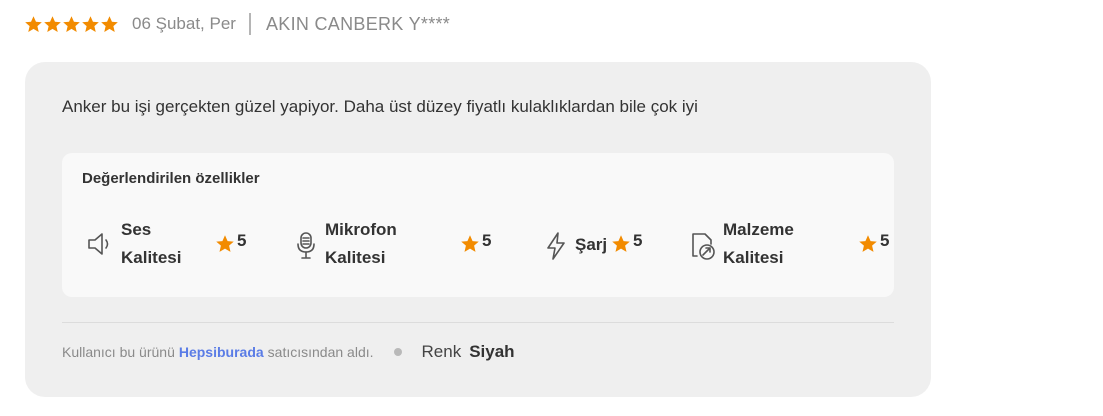 This screenshot has width=1103, height=416. I want to click on feature-name: Mikrofon Kalitesi, so click(361, 243).